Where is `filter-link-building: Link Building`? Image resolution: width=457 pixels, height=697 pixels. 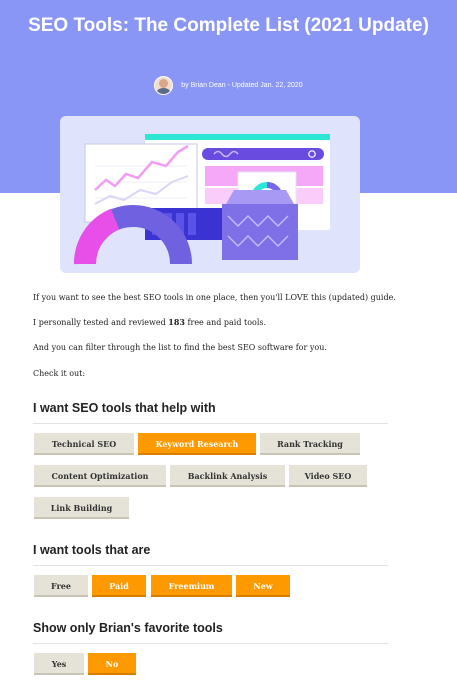
filter-link-building: Link Building is located at coordinates (81, 508).